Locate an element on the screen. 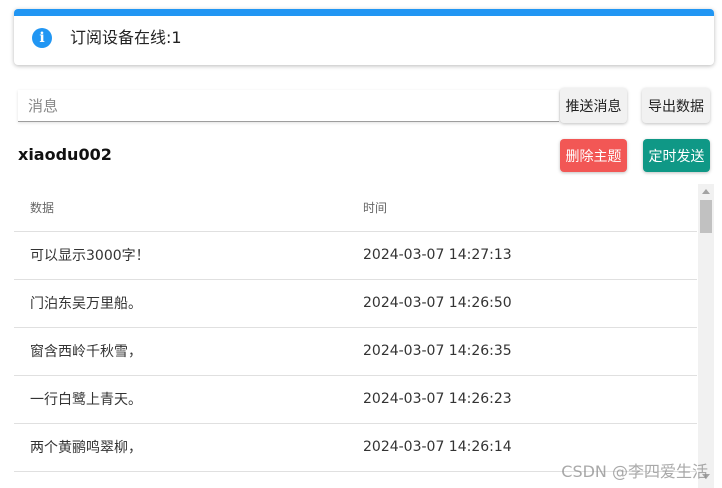 This screenshot has height=488, width=722. topic-title: xiaodu002 is located at coordinates (65, 154).